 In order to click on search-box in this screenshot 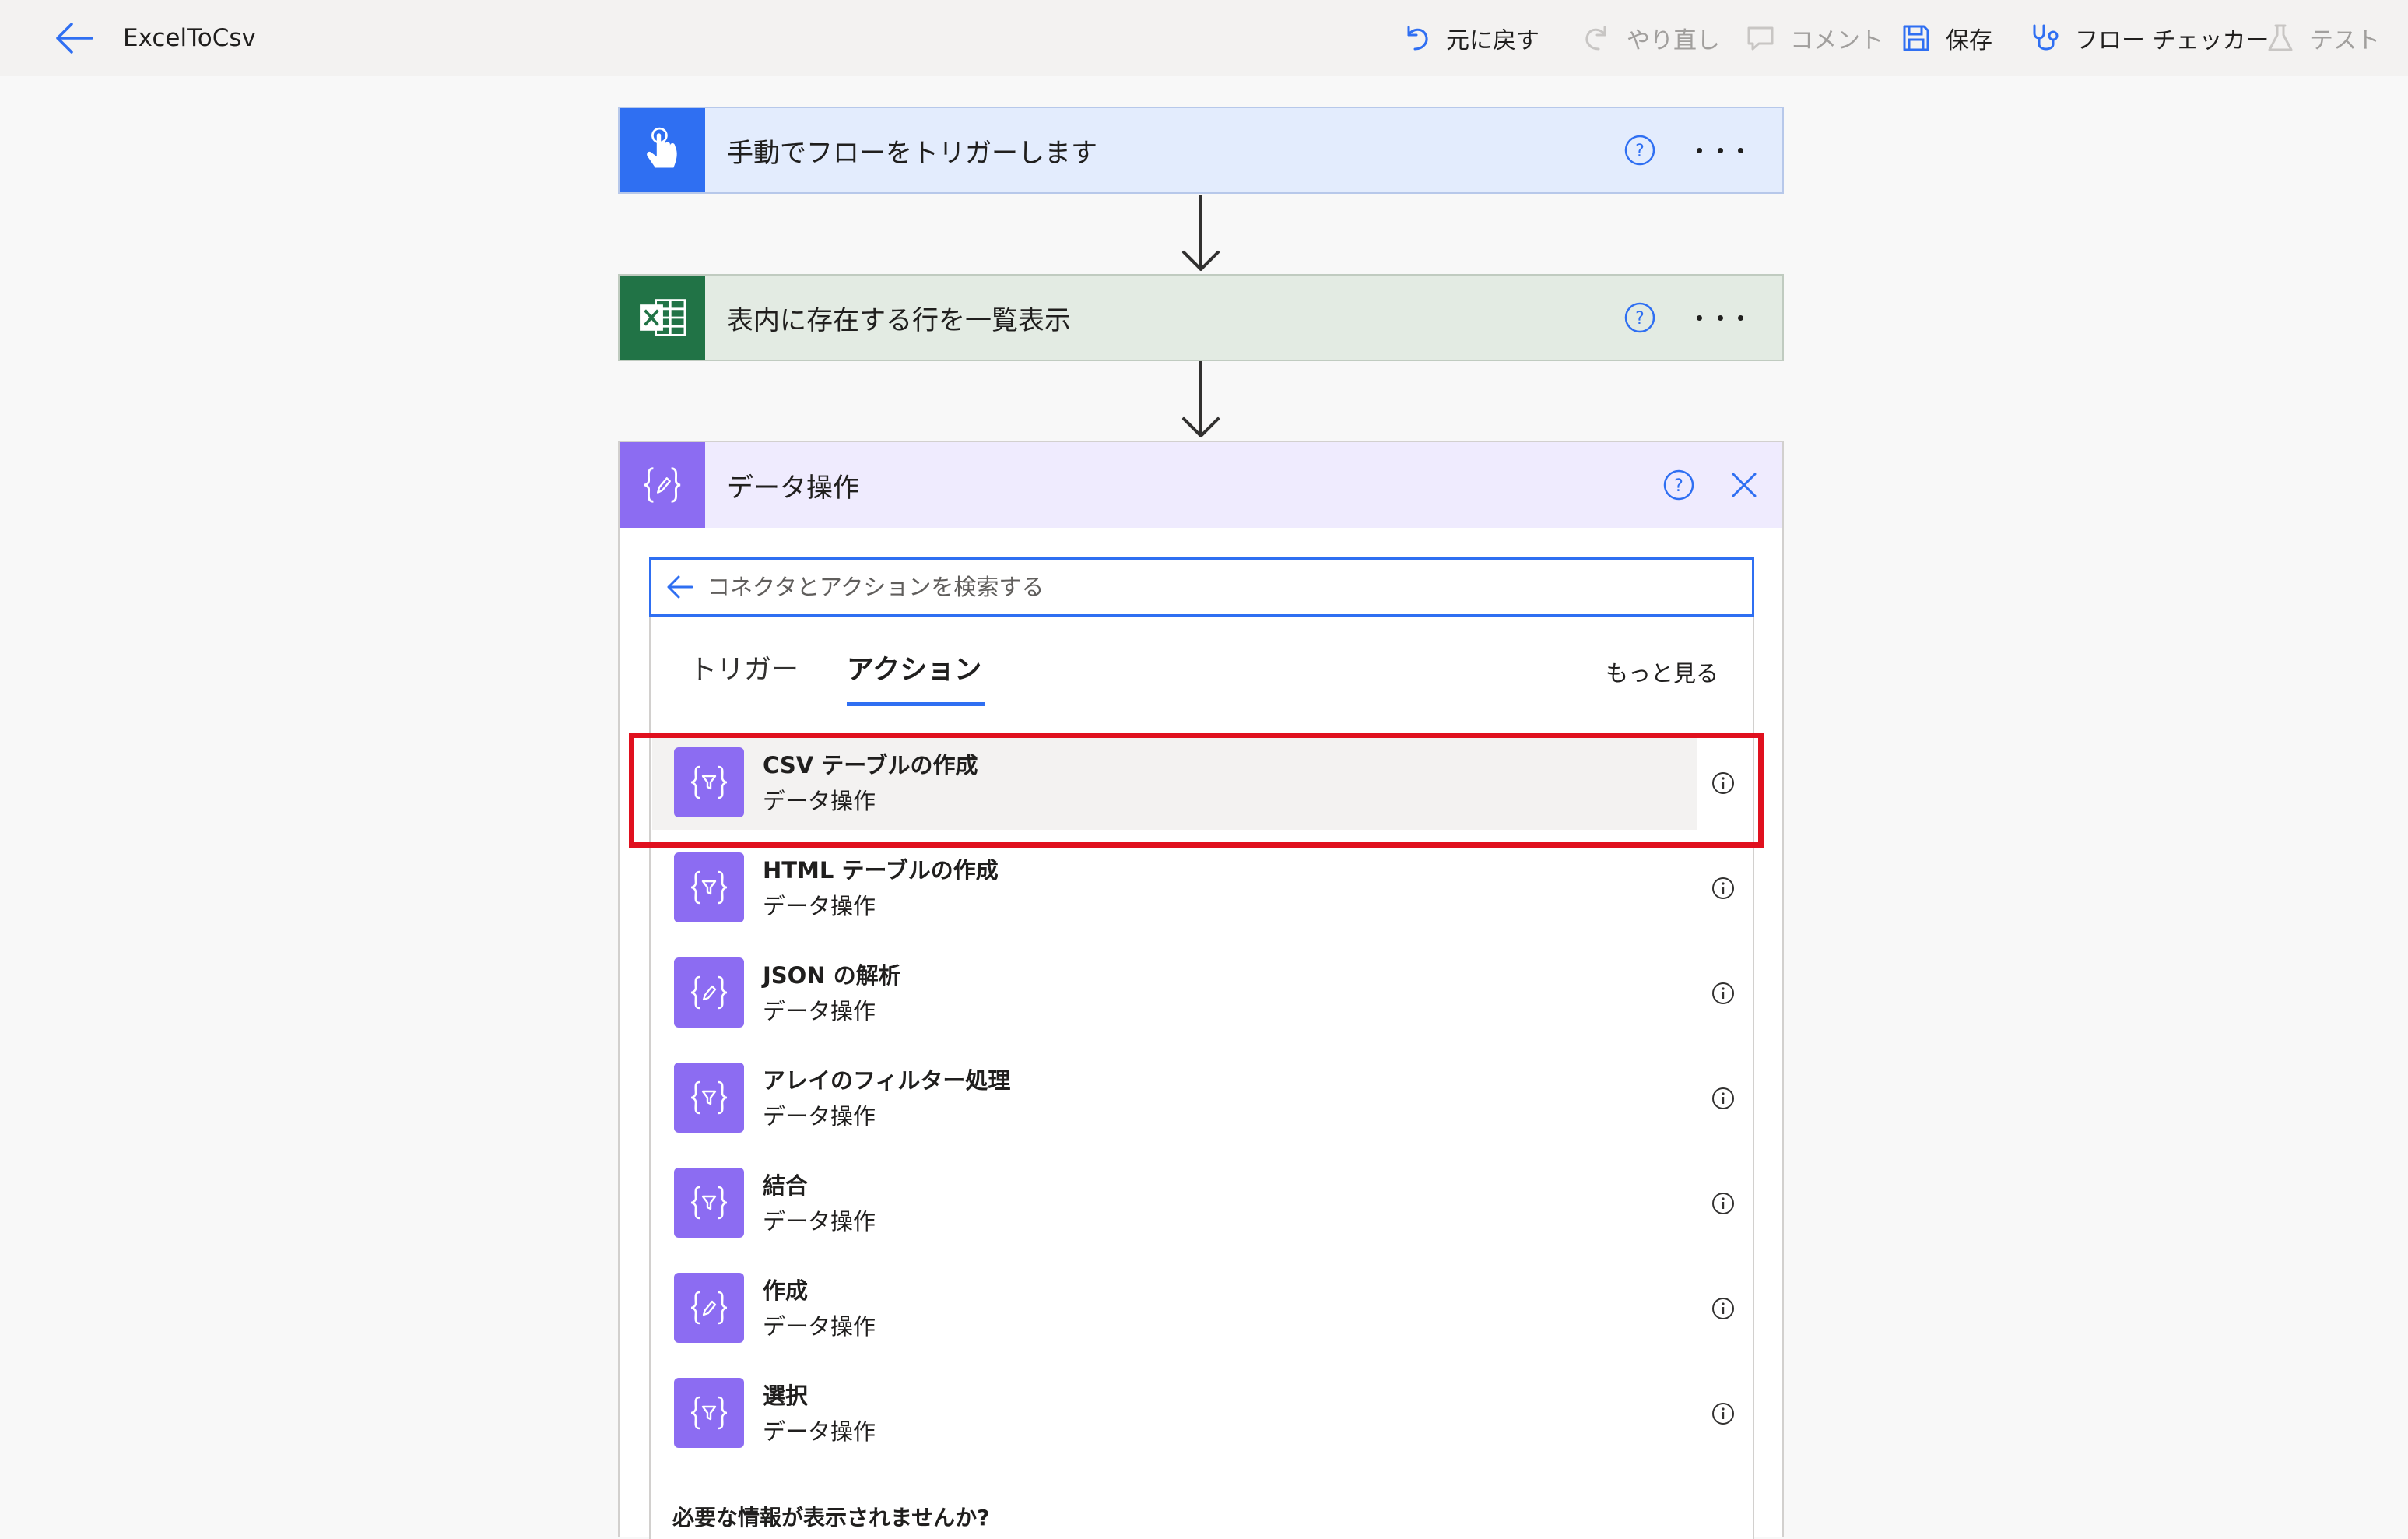, I will do `click(1201, 587)`.